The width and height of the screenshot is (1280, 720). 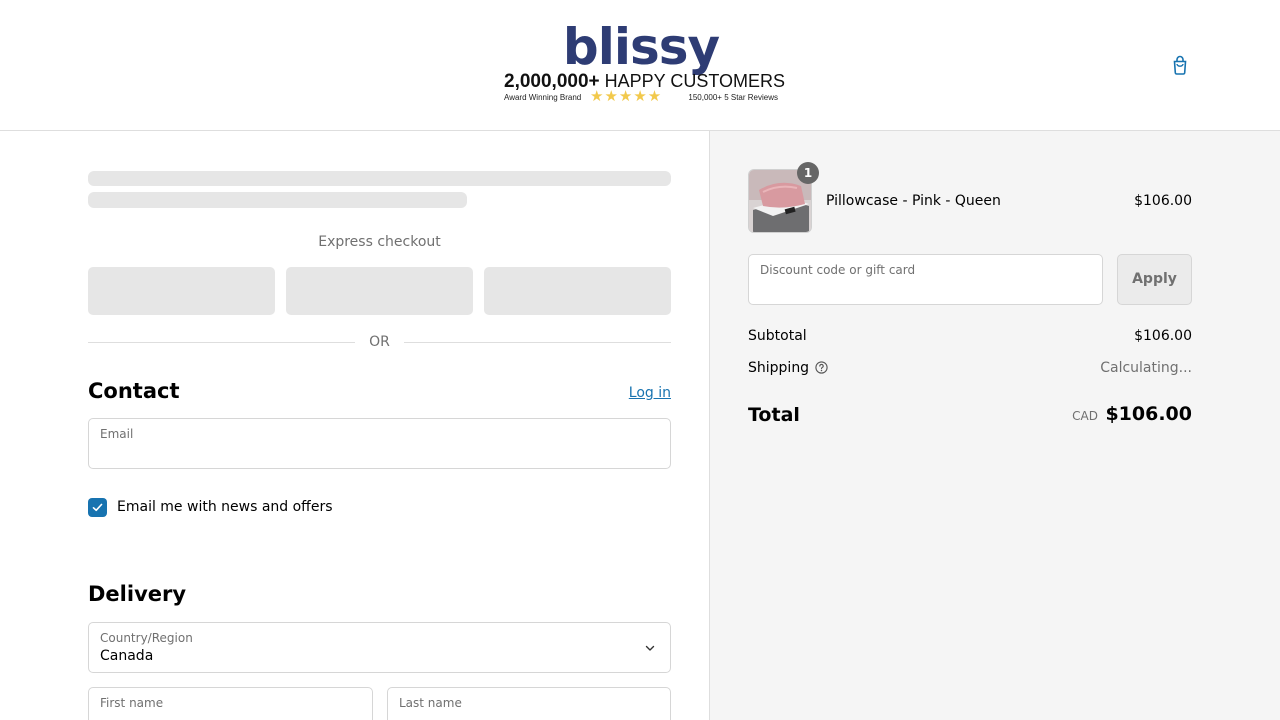 I want to click on shopping-bag-icon, so click(x=1180, y=65).